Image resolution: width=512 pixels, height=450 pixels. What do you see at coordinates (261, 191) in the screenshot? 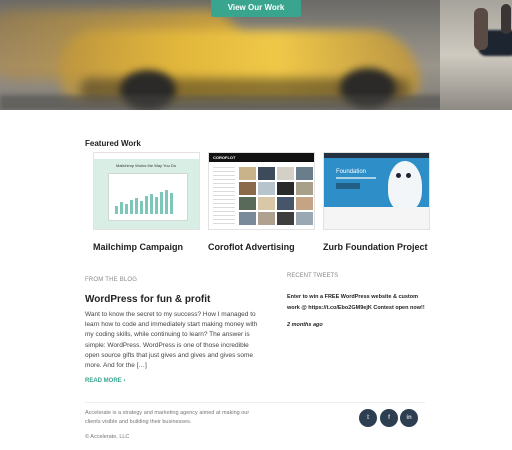
I see `coroflot-thumbnail: COROFLOT` at bounding box center [261, 191].